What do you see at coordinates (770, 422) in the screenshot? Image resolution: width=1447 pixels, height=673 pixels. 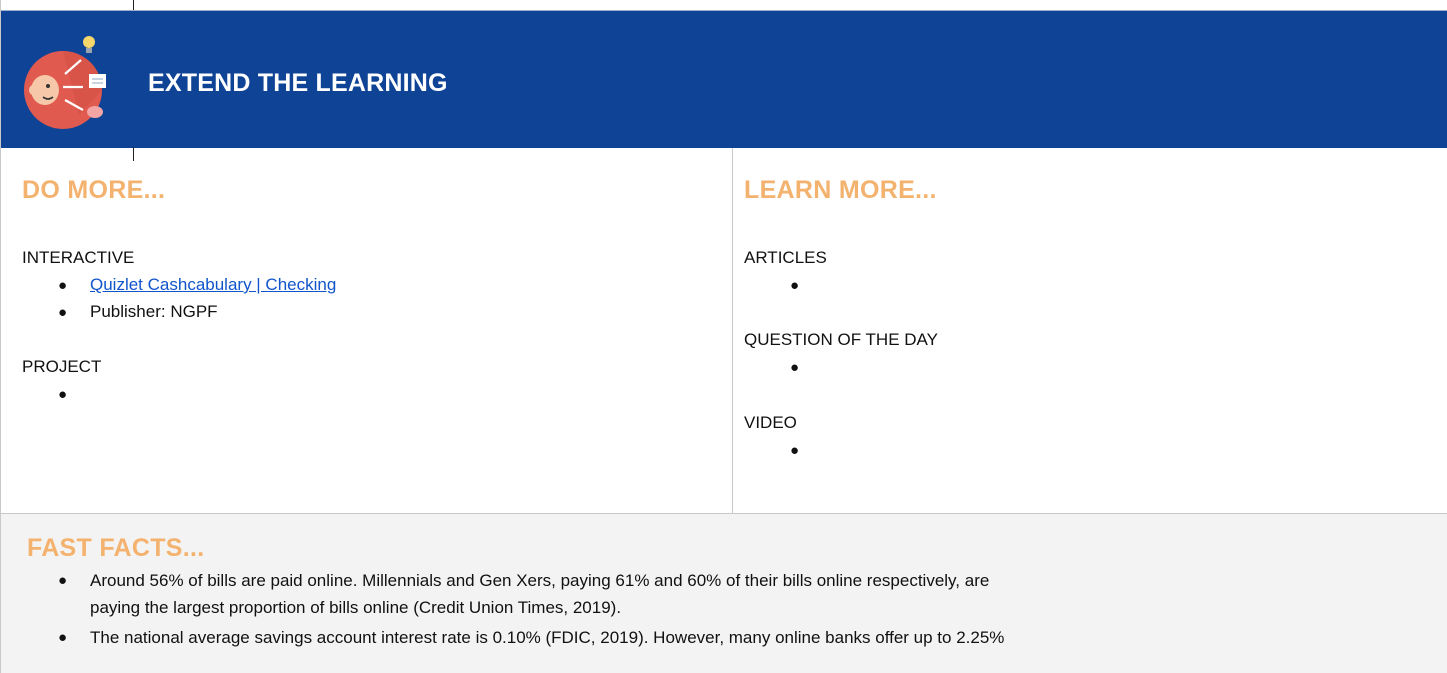 I see `category-video: VIDEO` at bounding box center [770, 422].